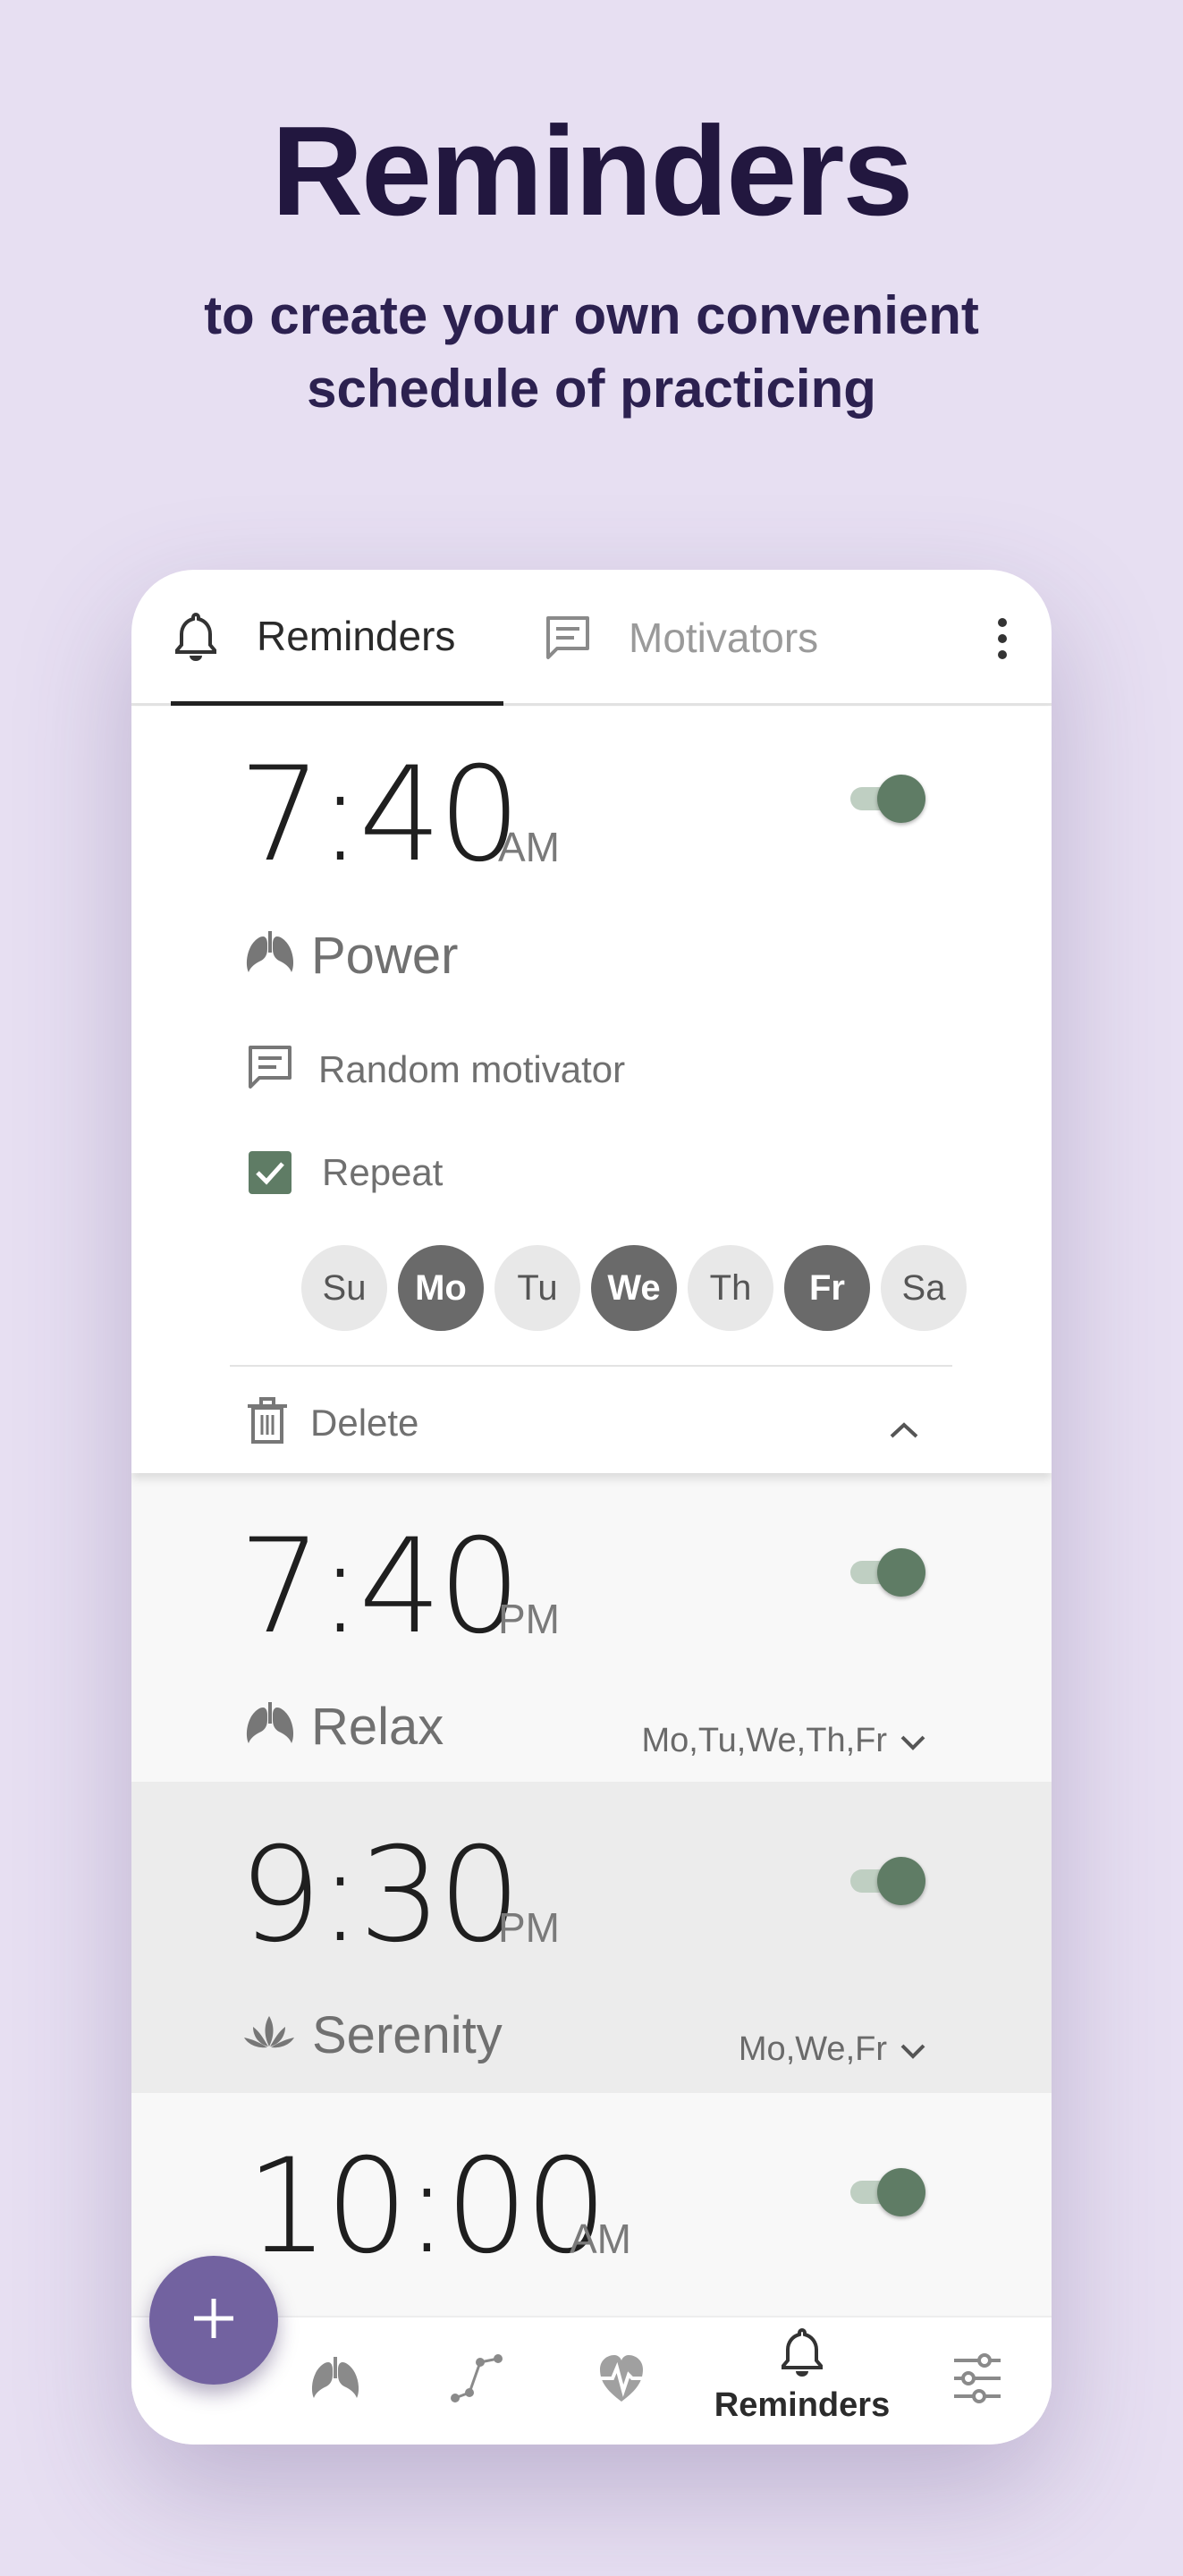  Describe the element at coordinates (407, 2035) in the screenshot. I see `exercise-name: Serenity` at that location.